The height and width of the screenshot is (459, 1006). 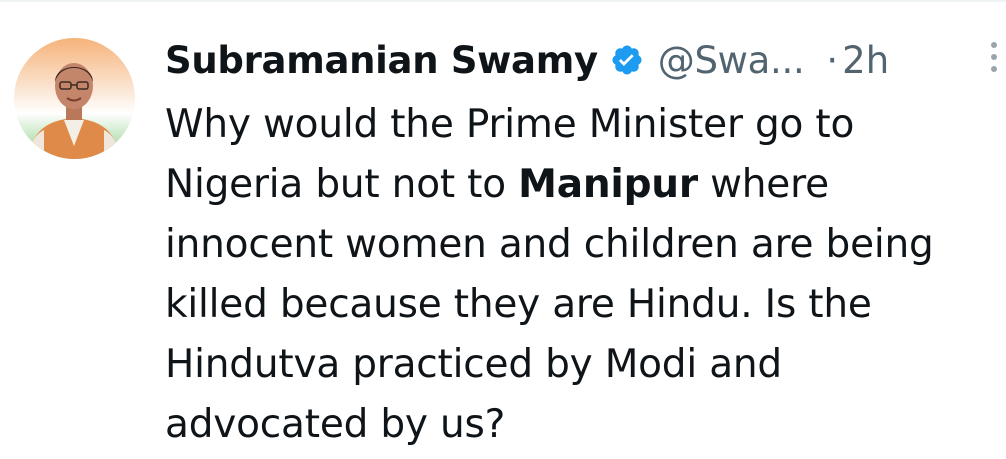 I want to click on avatar, so click(x=74, y=98).